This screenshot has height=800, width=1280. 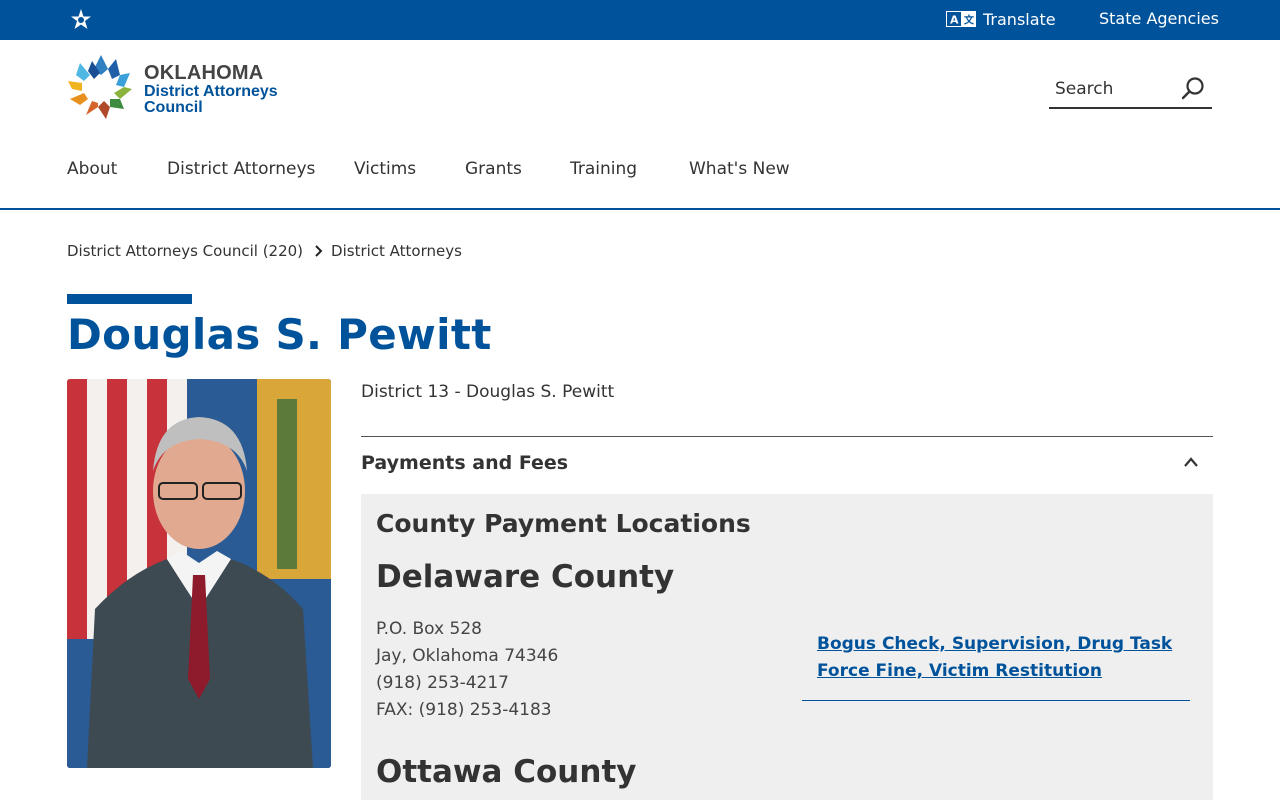 What do you see at coordinates (1130, 90) in the screenshot?
I see `search-input: Search` at bounding box center [1130, 90].